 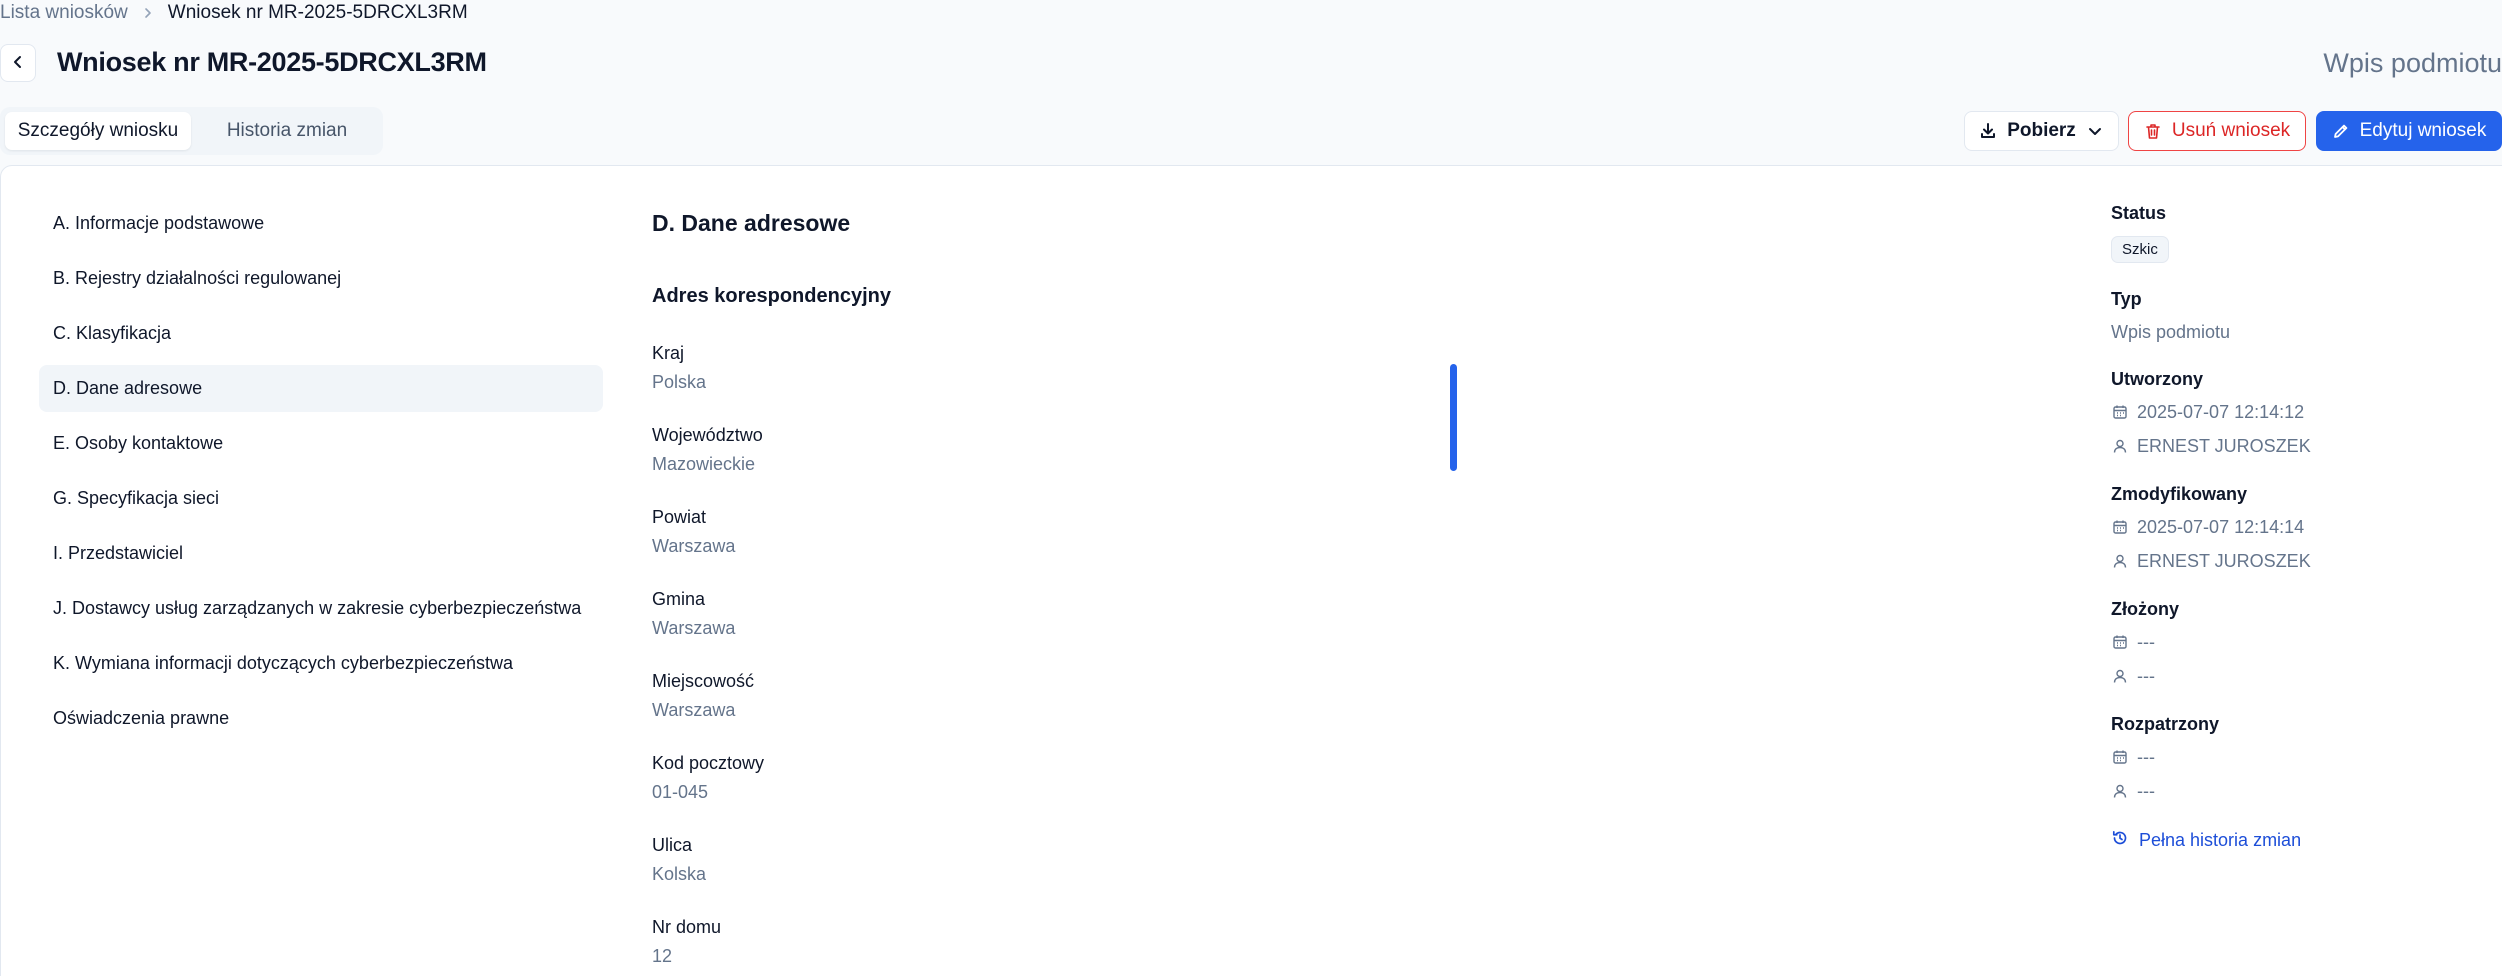 What do you see at coordinates (2120, 840) in the screenshot?
I see `history-icon` at bounding box center [2120, 840].